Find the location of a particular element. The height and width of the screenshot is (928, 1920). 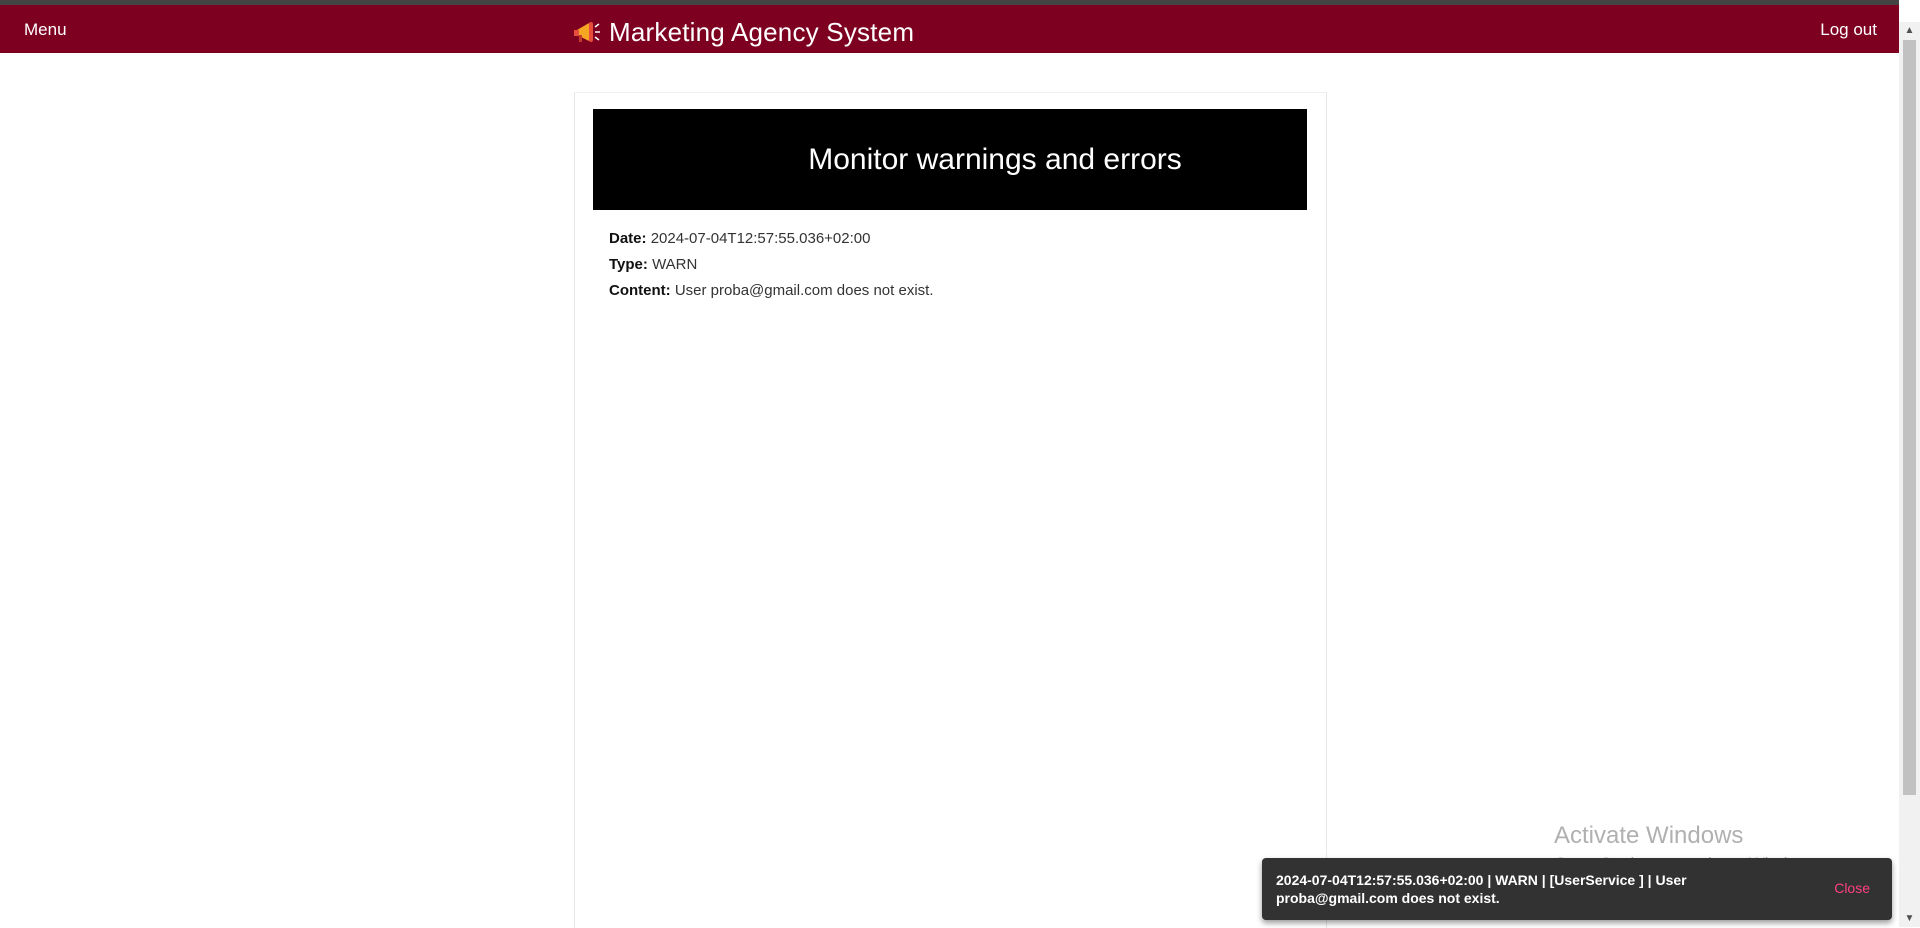

date-row: Date: 2024-07-04T12:57:55.036+02:00 is located at coordinates (739, 238).